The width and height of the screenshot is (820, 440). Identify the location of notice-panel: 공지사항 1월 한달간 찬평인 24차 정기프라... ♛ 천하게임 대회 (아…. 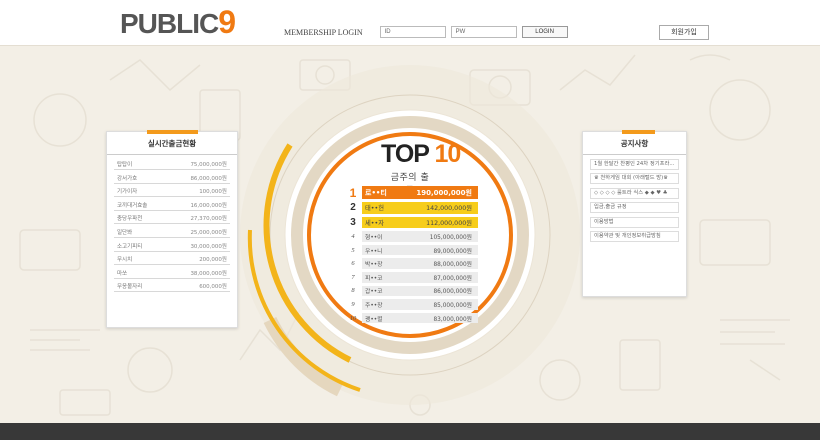
(634, 213).